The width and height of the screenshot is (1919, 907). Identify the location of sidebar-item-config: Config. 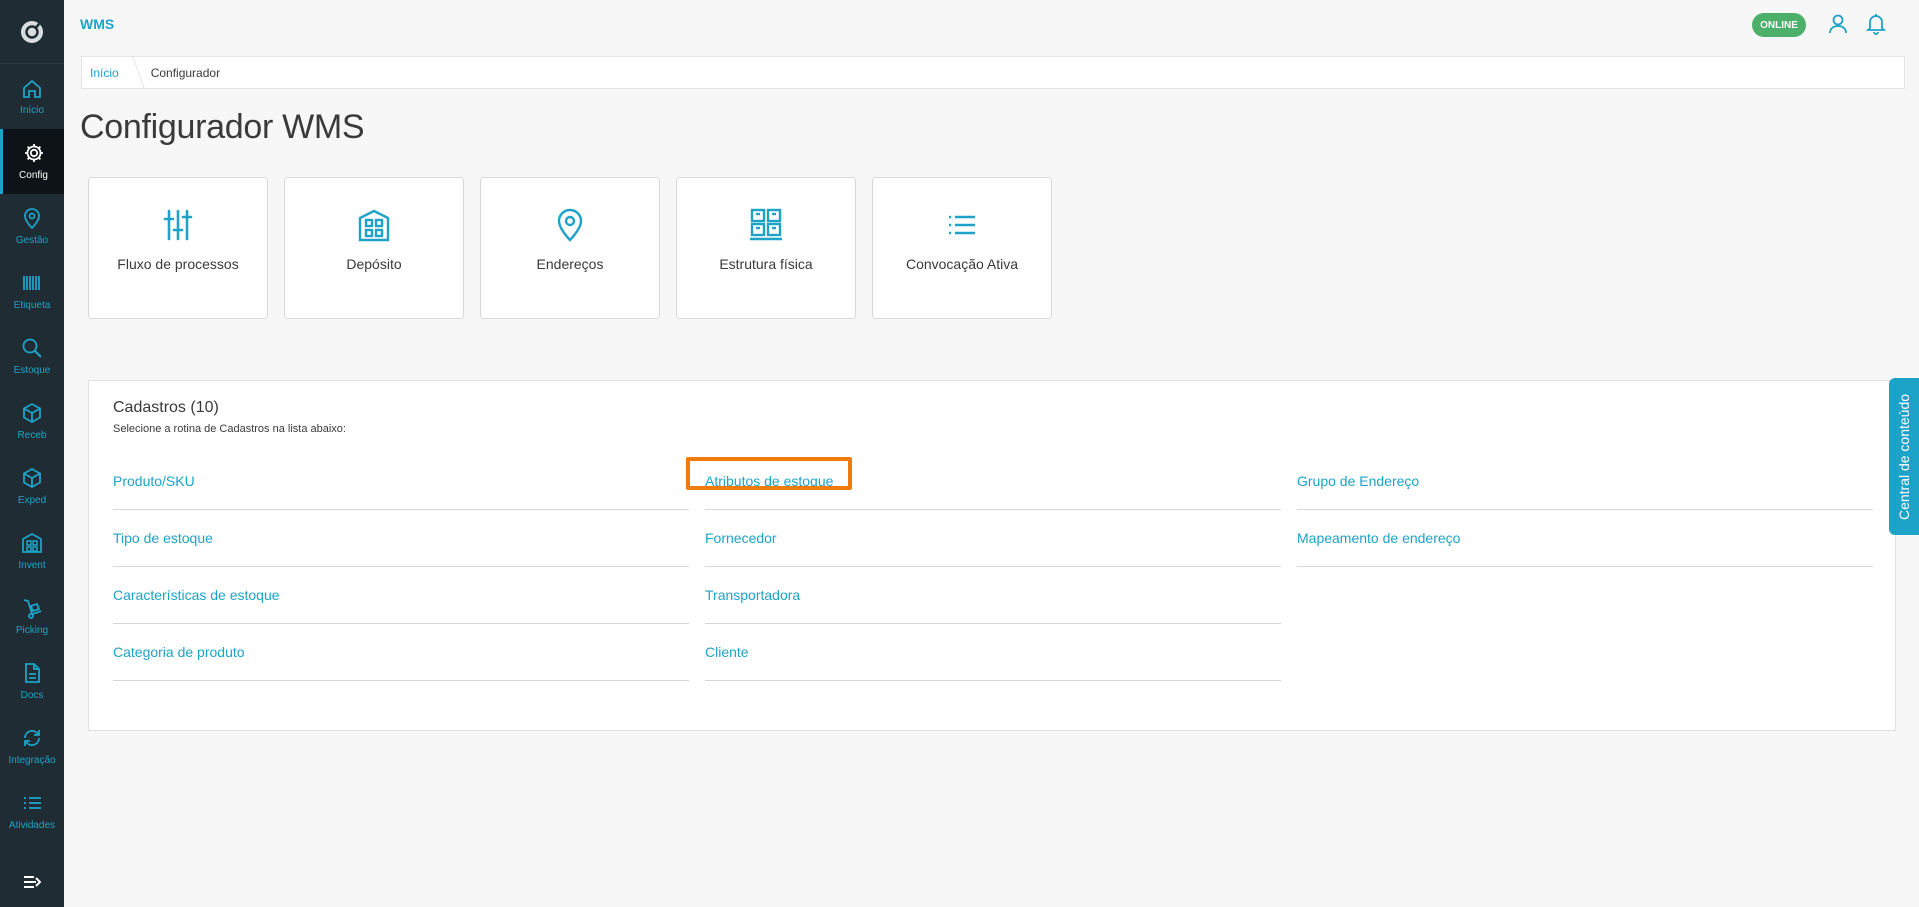
(32, 161).